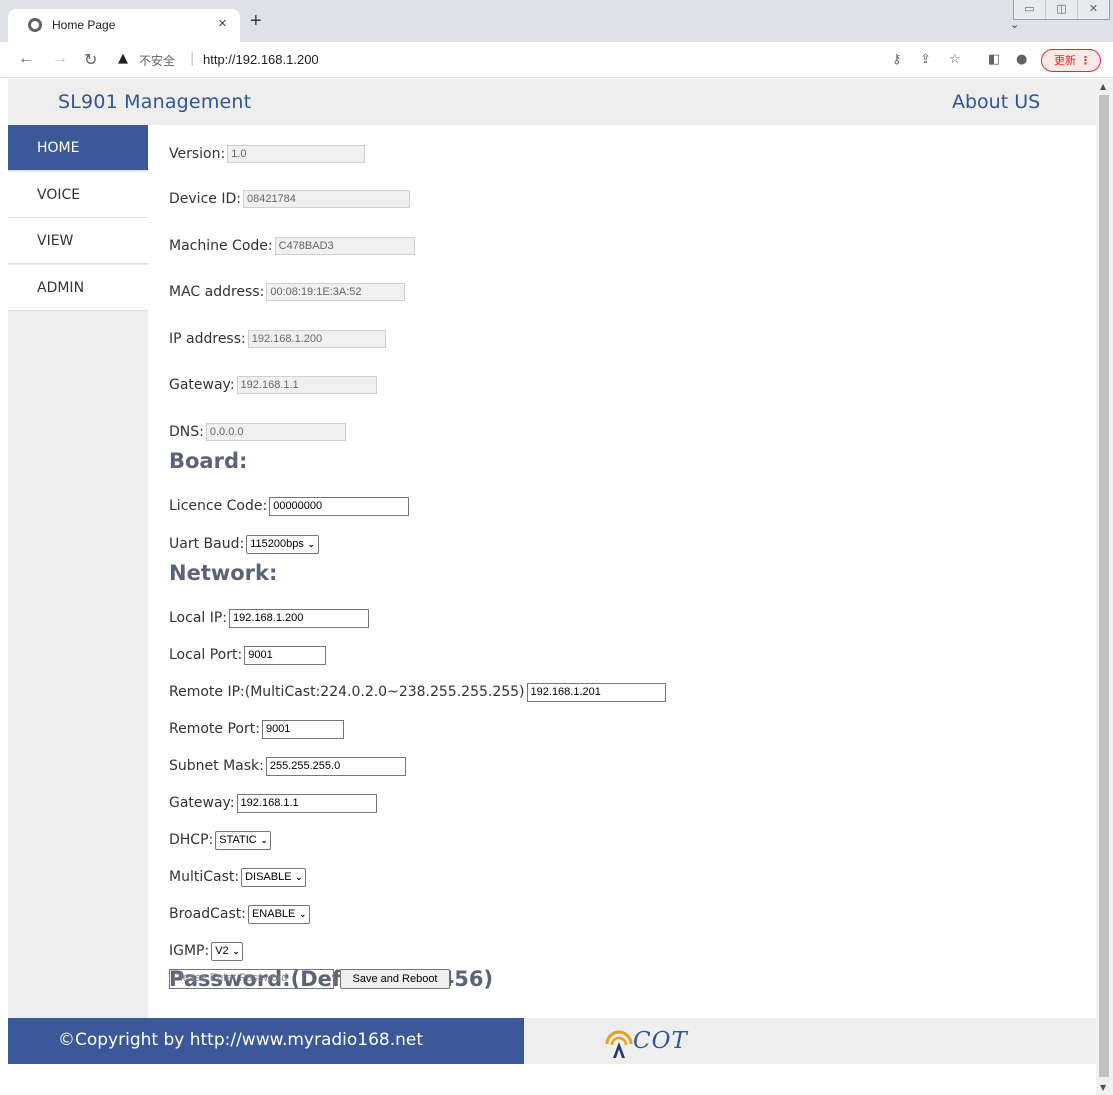 Image resolution: width=1113 pixels, height=1095 pixels. Describe the element at coordinates (207, 339) in the screenshot. I see `ip-label: IP address:` at that location.